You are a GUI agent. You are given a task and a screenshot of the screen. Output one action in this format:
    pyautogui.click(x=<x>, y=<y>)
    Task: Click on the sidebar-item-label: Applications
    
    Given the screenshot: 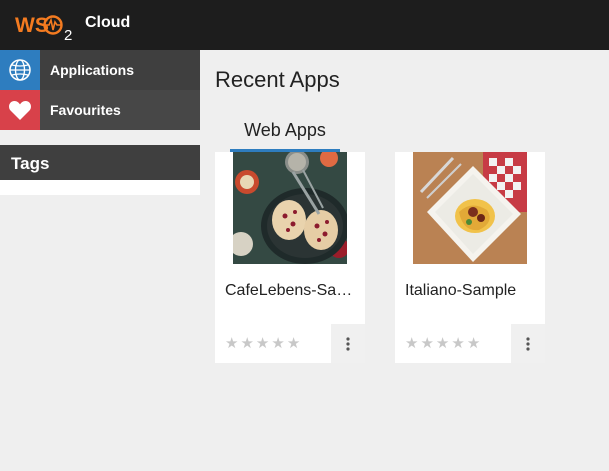 What is the action you would take?
    pyautogui.click(x=92, y=70)
    